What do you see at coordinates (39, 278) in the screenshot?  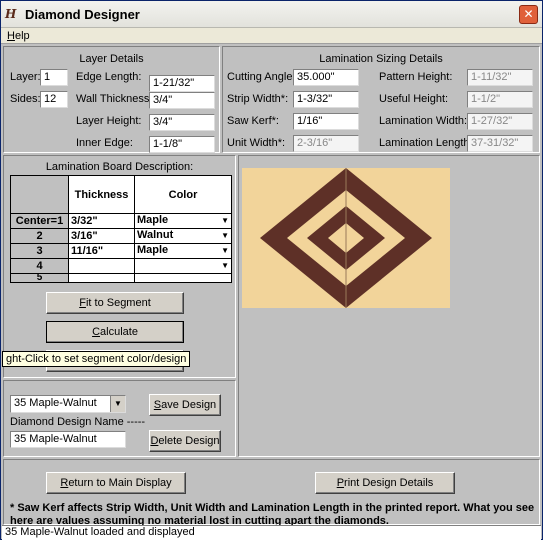 I see `row-label: 5` at bounding box center [39, 278].